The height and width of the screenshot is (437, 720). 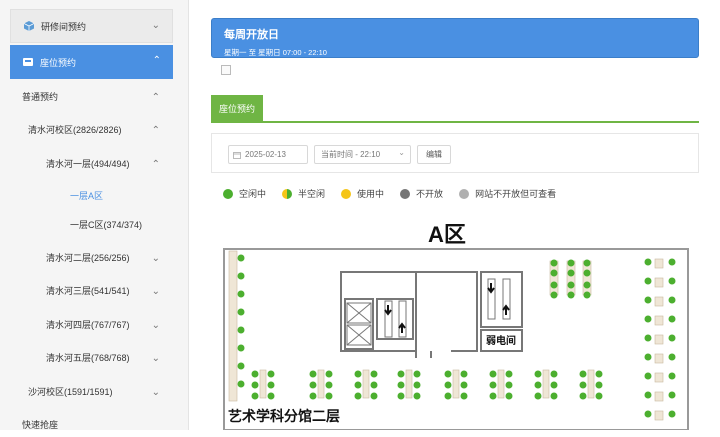 What do you see at coordinates (94, 424) in the screenshot?
I see `sidebar-item-quick: 快速抢座` at bounding box center [94, 424].